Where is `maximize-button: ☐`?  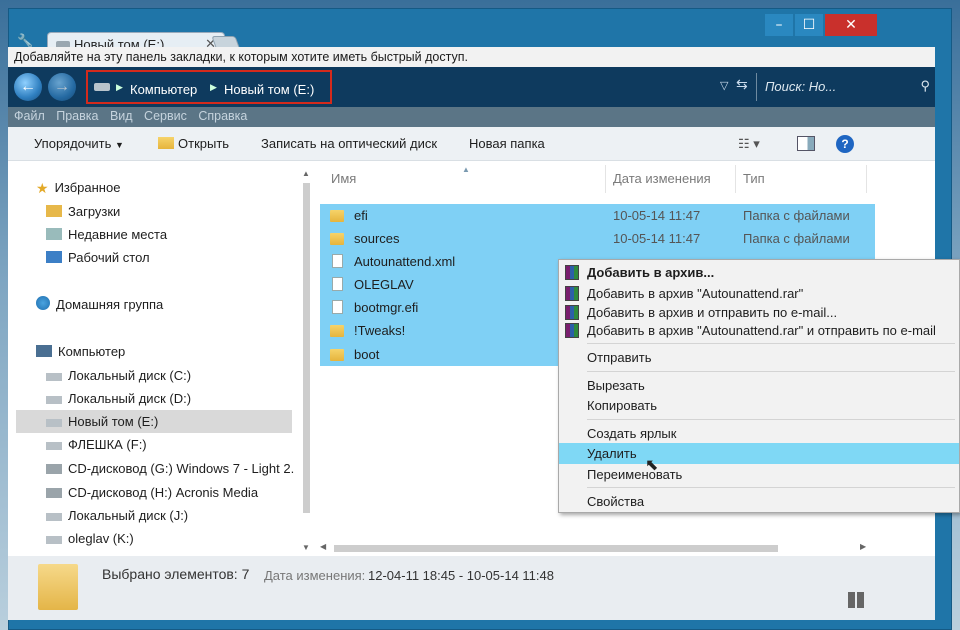 maximize-button: ☐ is located at coordinates (809, 25).